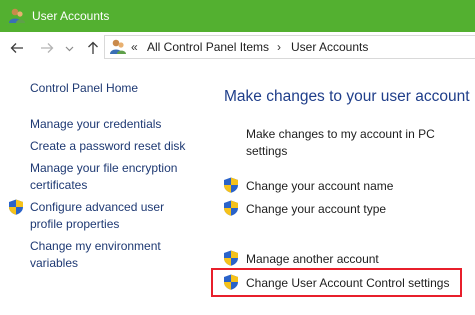  I want to click on link-line: Manage your file encryption, so click(104, 168).